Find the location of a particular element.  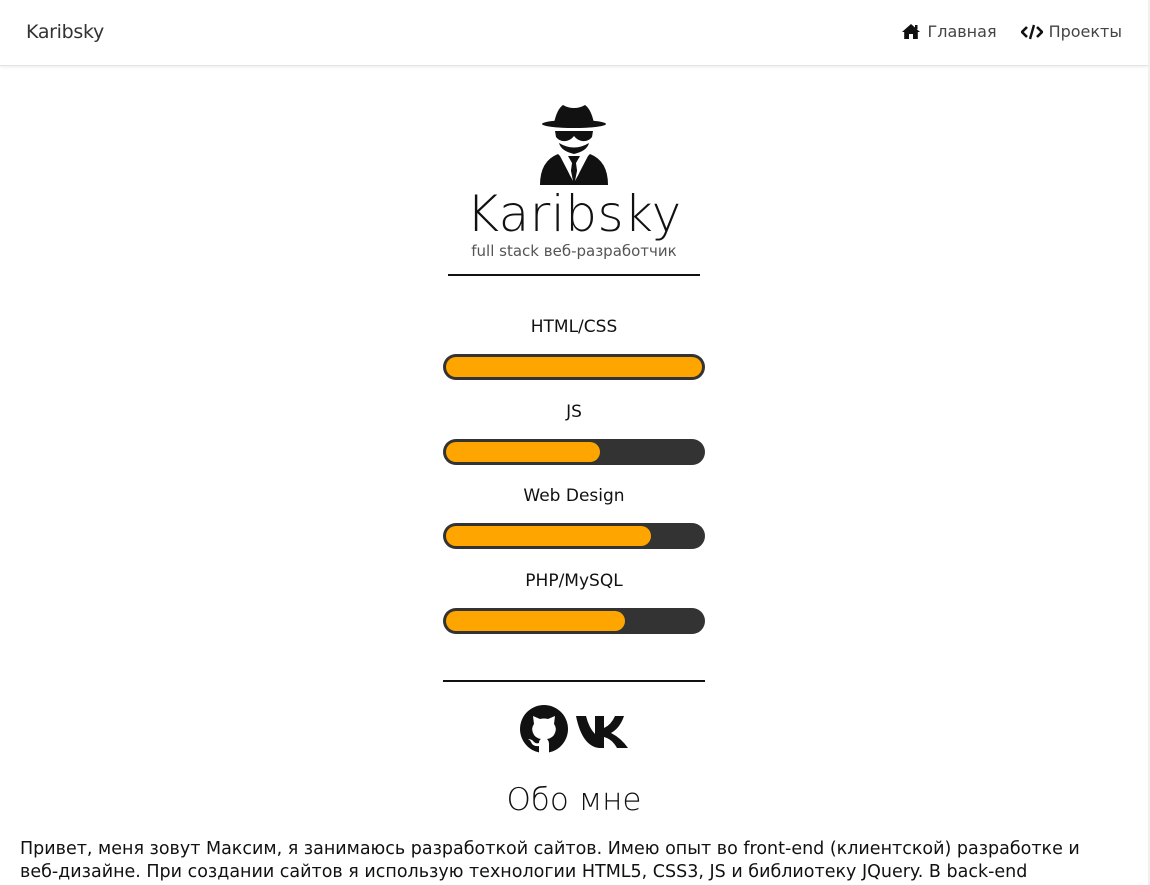

skill-item: Web Design is located at coordinates (574, 521).